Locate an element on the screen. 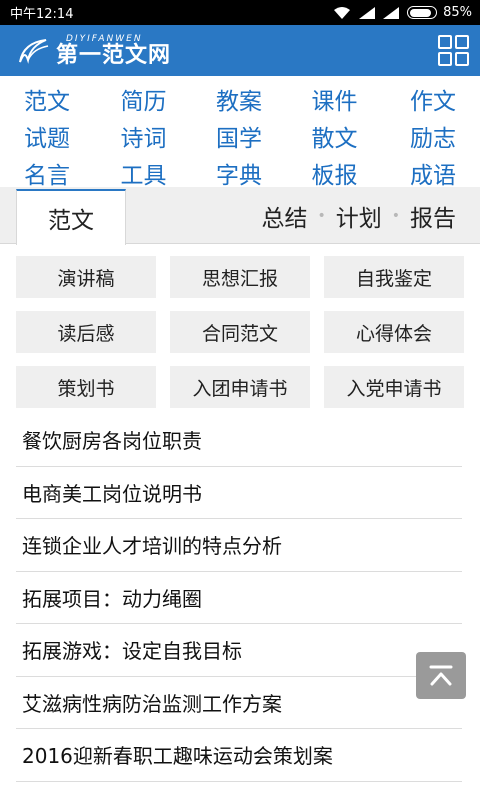 This screenshot has width=480, height=800. signal-icon is located at coordinates (367, 12).